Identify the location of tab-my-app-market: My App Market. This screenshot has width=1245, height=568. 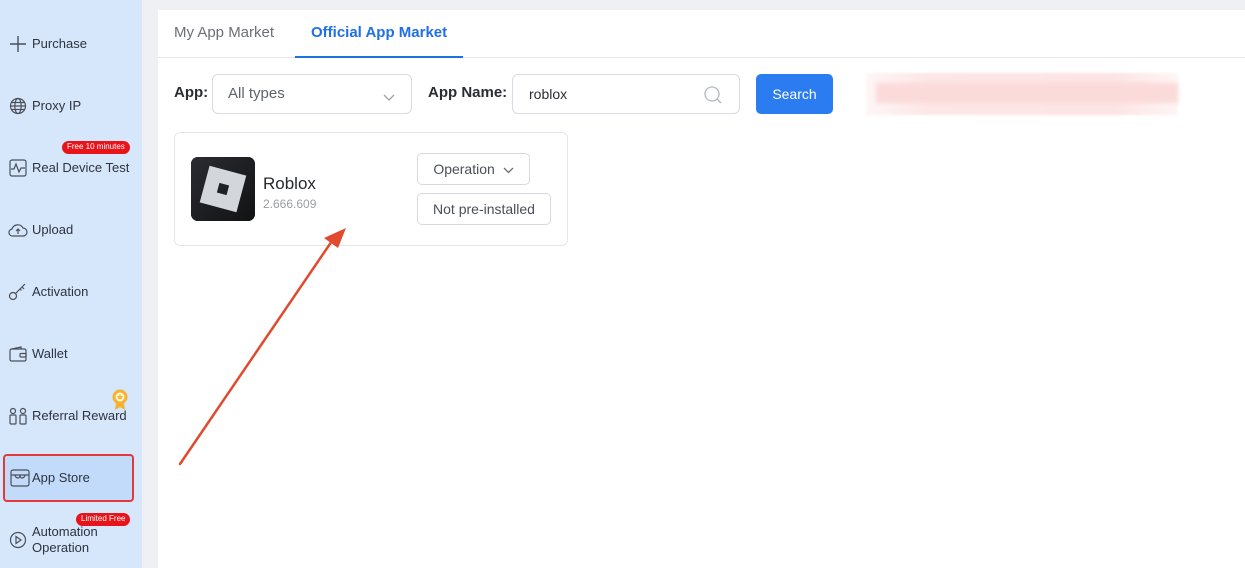
(224, 34).